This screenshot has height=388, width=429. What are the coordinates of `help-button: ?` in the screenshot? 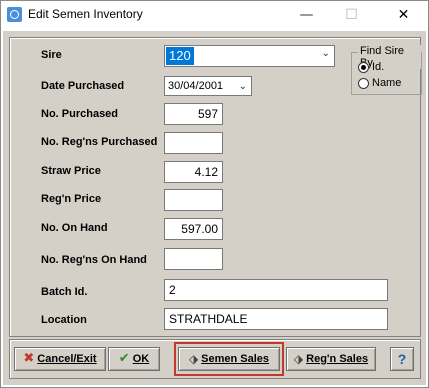 It's located at (402, 359).